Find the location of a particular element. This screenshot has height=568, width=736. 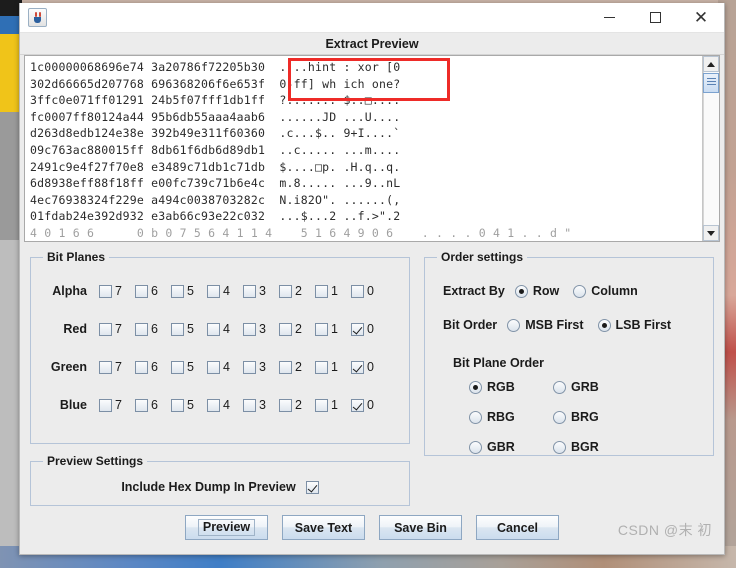

save-text-button: Save Text is located at coordinates (323, 527).